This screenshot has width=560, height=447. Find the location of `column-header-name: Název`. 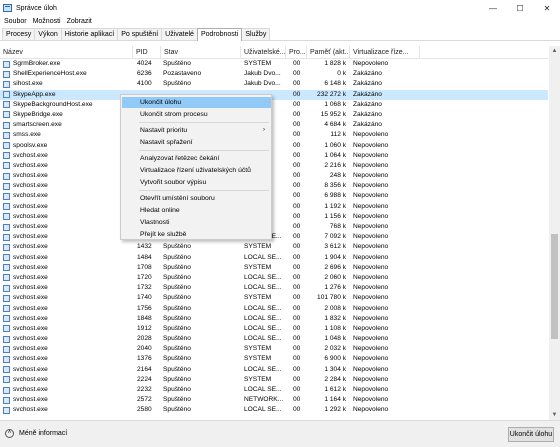

column-header-name: Název is located at coordinates (66, 52).